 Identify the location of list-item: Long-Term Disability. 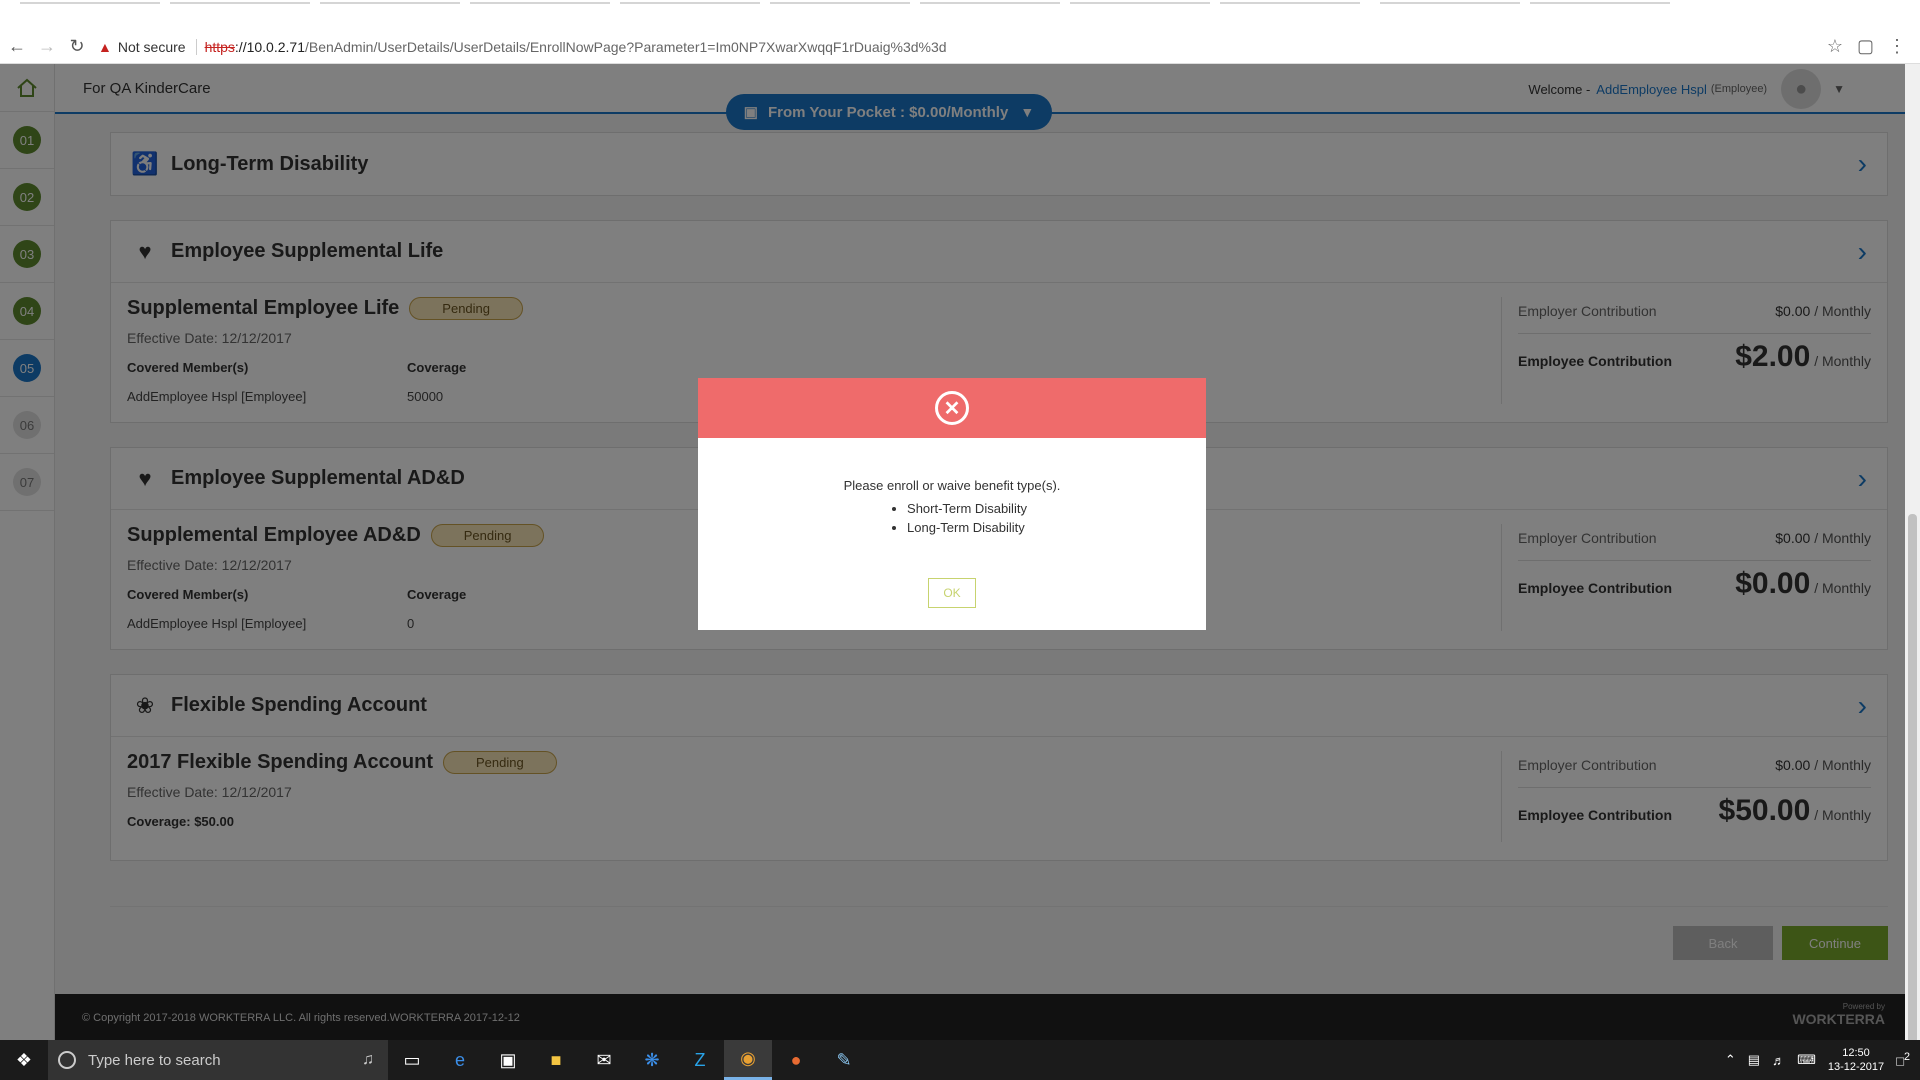
(967, 527).